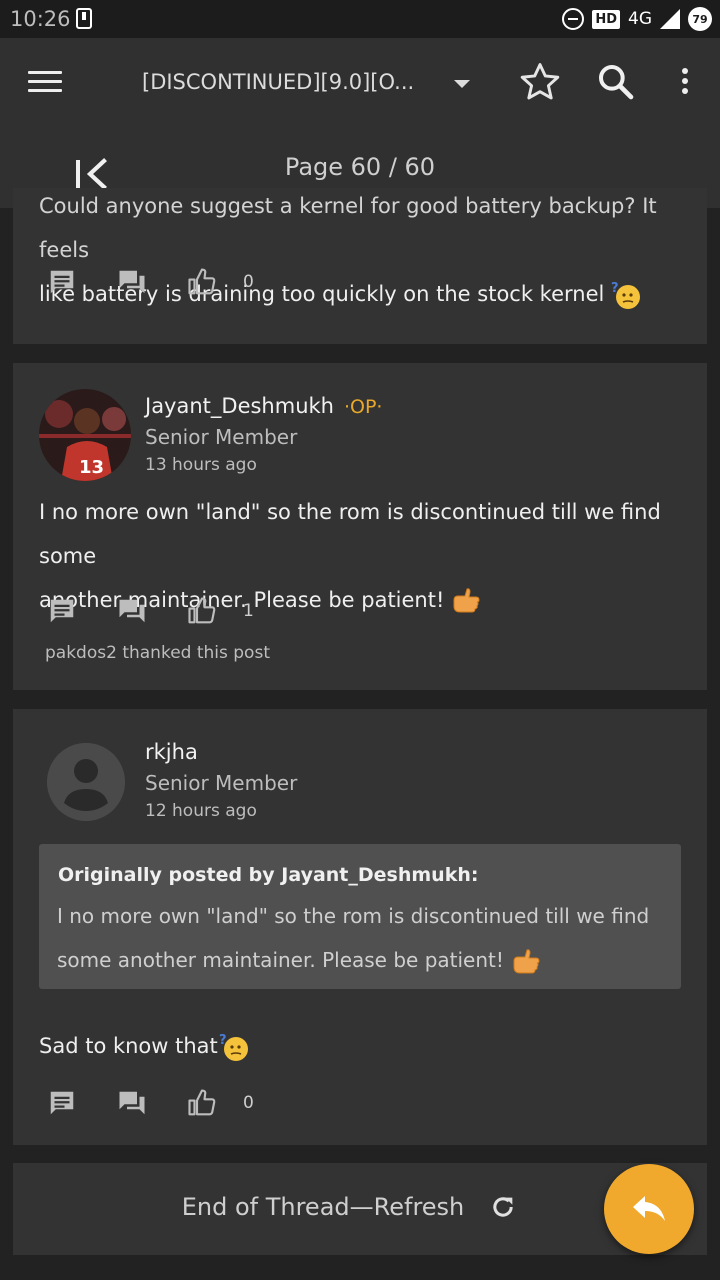 The height and width of the screenshot is (1280, 720). What do you see at coordinates (85, 435) in the screenshot?
I see `avatar: 13` at bounding box center [85, 435].